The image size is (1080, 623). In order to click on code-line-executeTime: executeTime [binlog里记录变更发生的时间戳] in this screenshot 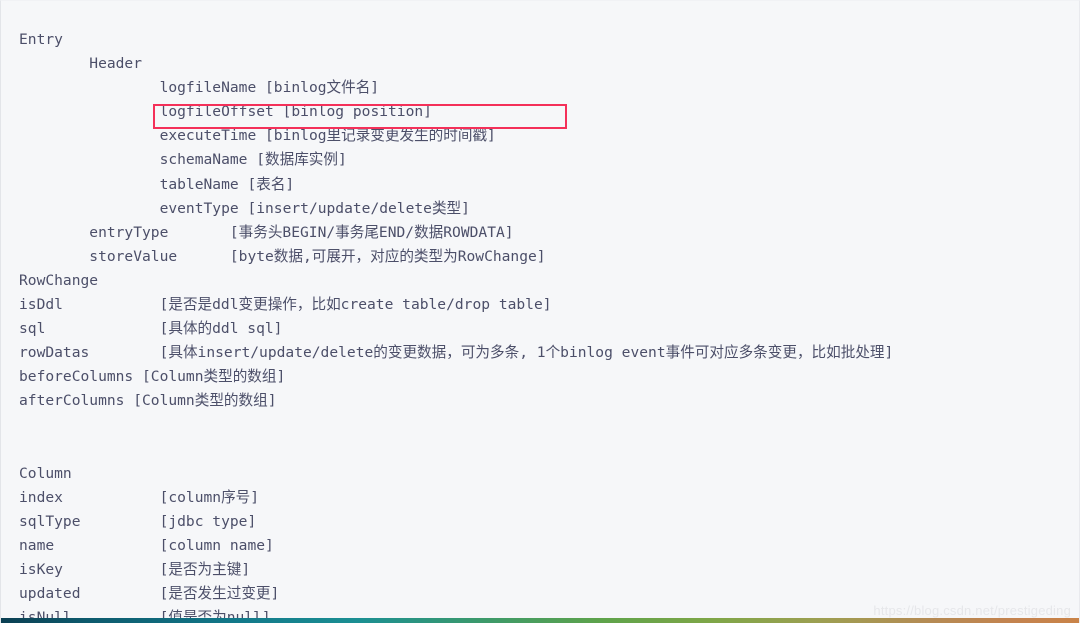, I will do `click(257, 136)`.